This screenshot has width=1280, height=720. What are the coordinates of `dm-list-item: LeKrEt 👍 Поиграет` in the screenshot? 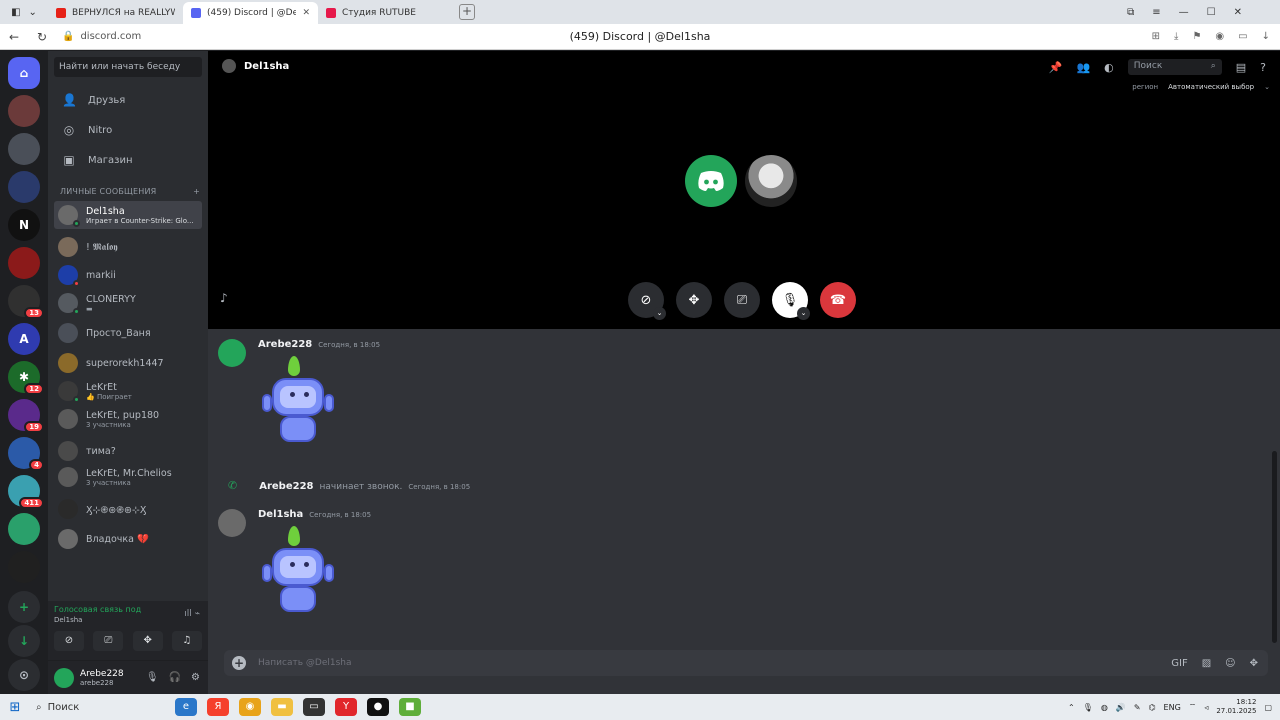 It's located at (128, 391).